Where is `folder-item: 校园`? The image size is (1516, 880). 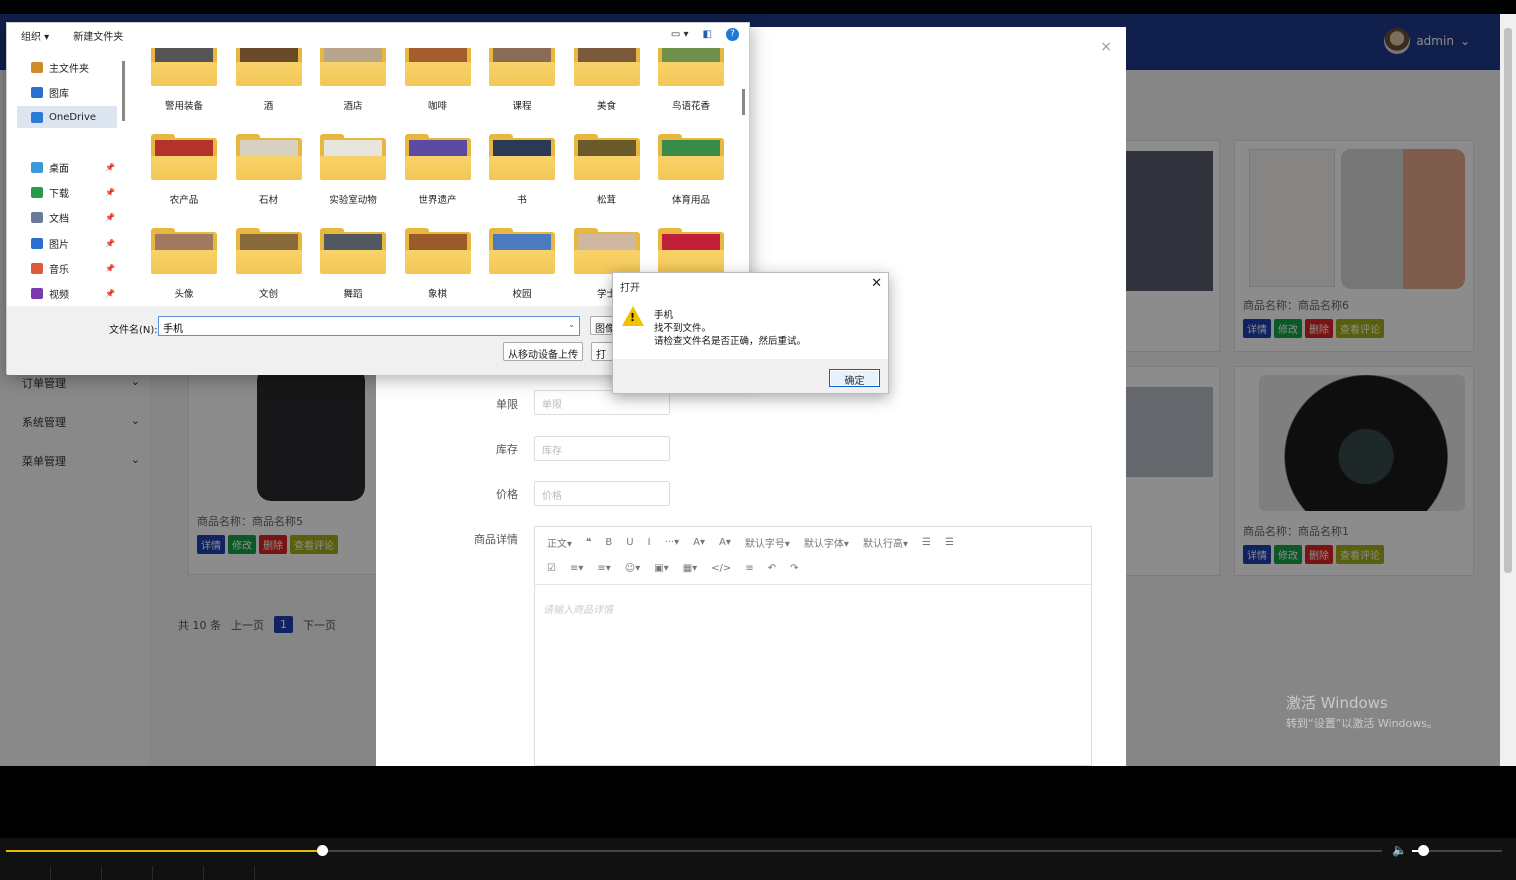 folder-item: 校园 is located at coordinates (522, 263).